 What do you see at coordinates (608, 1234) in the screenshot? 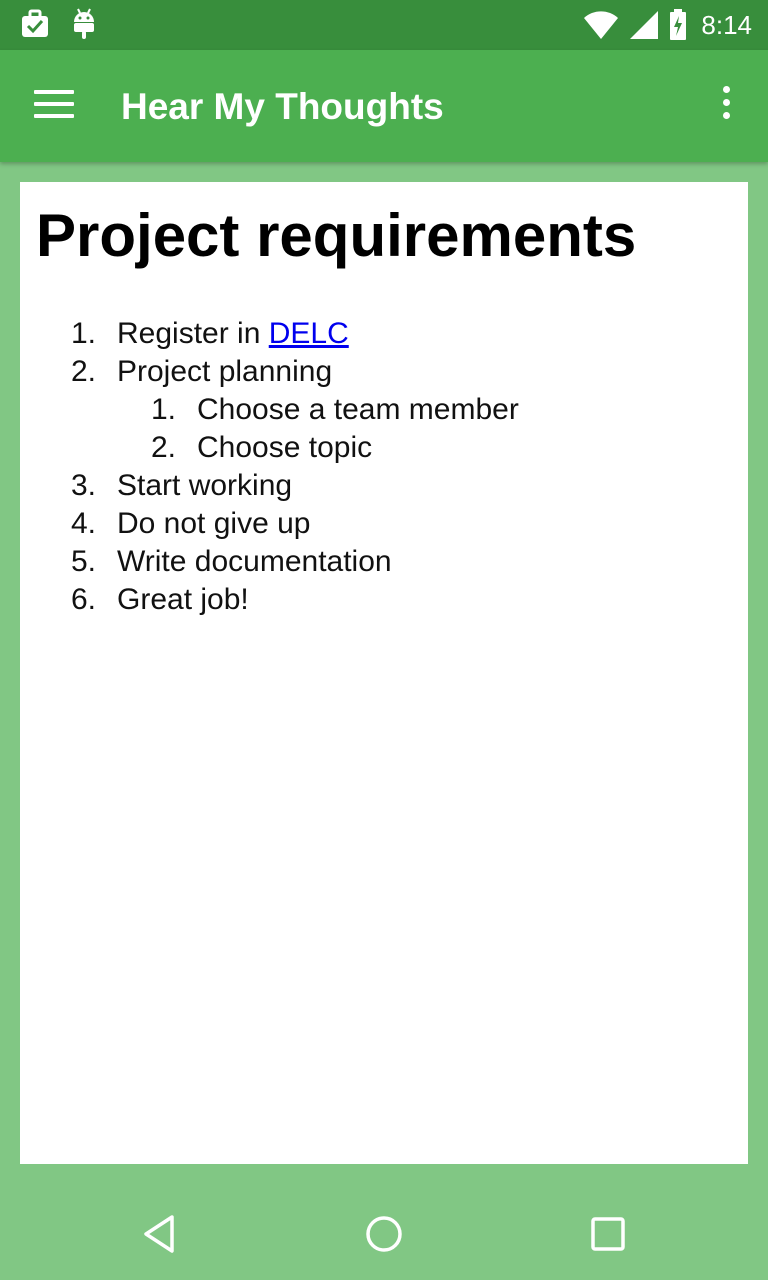
I see `recents-icon` at bounding box center [608, 1234].